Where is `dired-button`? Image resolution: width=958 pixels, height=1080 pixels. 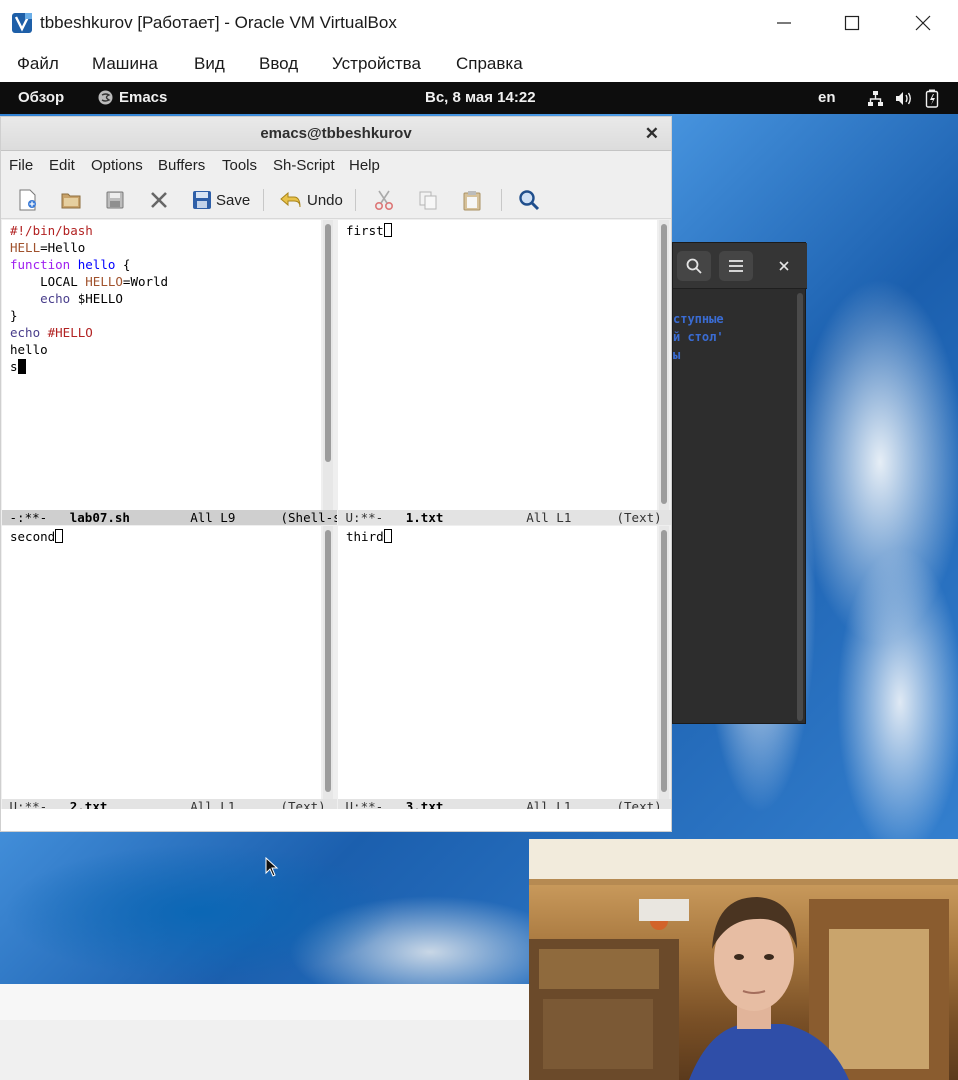
dired-button is located at coordinates (115, 200).